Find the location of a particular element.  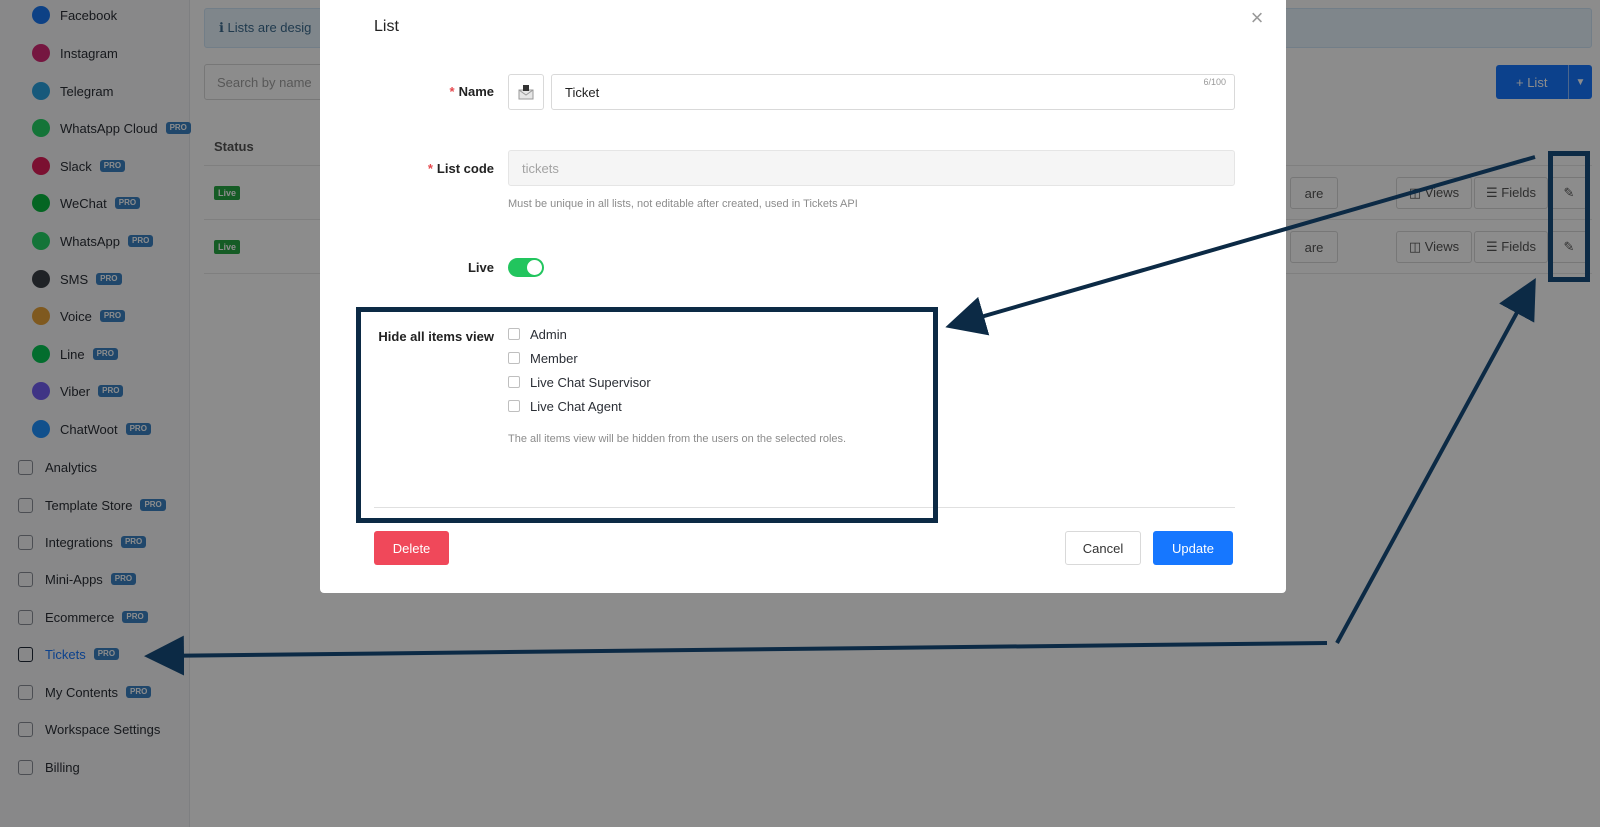

annotation-arrow-to-tickets is located at coordinates (736, 655).